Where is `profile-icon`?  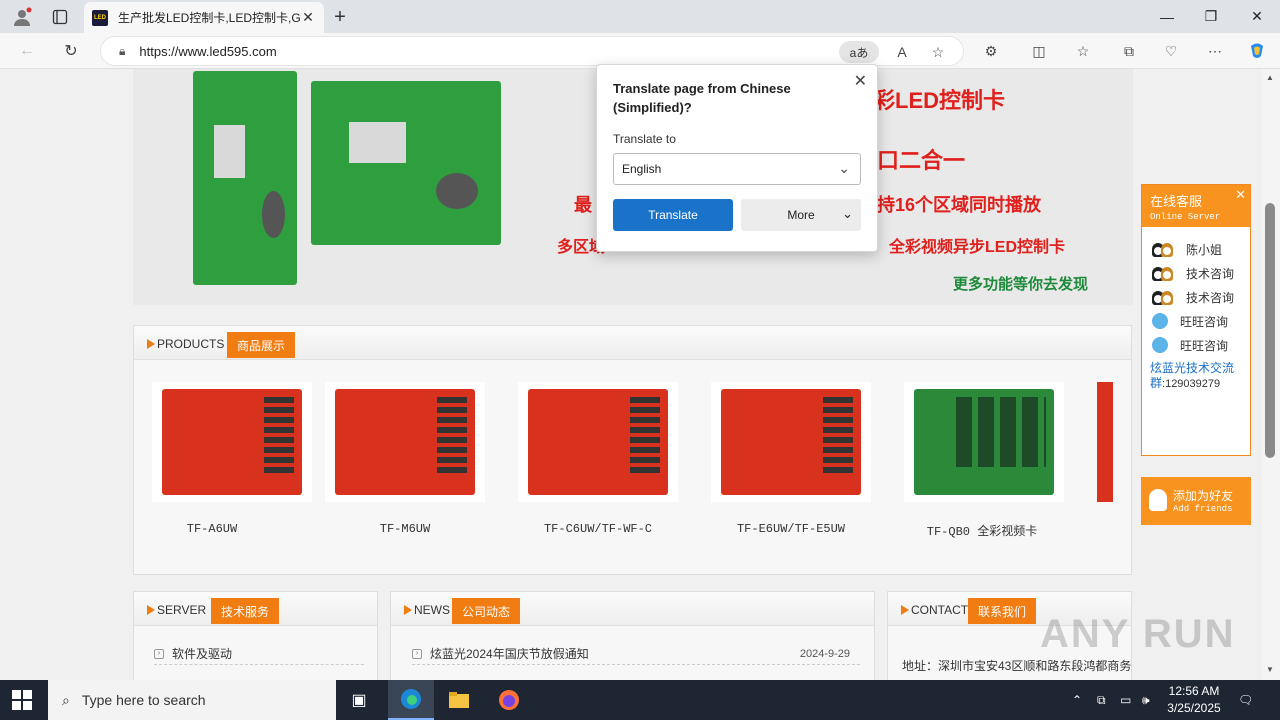 profile-icon is located at coordinates (22, 17).